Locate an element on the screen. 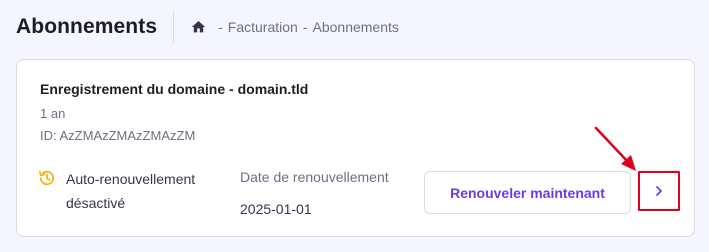  subscription-details-button is located at coordinates (659, 191).